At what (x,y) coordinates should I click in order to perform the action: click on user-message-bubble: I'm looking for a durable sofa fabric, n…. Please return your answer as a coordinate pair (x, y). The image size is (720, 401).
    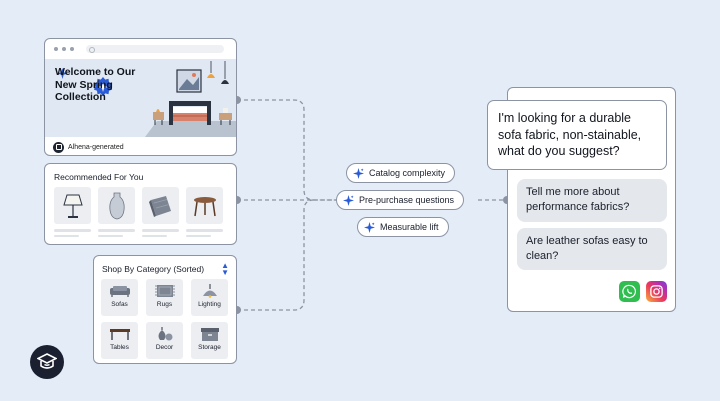
    Looking at the image, I should click on (577, 135).